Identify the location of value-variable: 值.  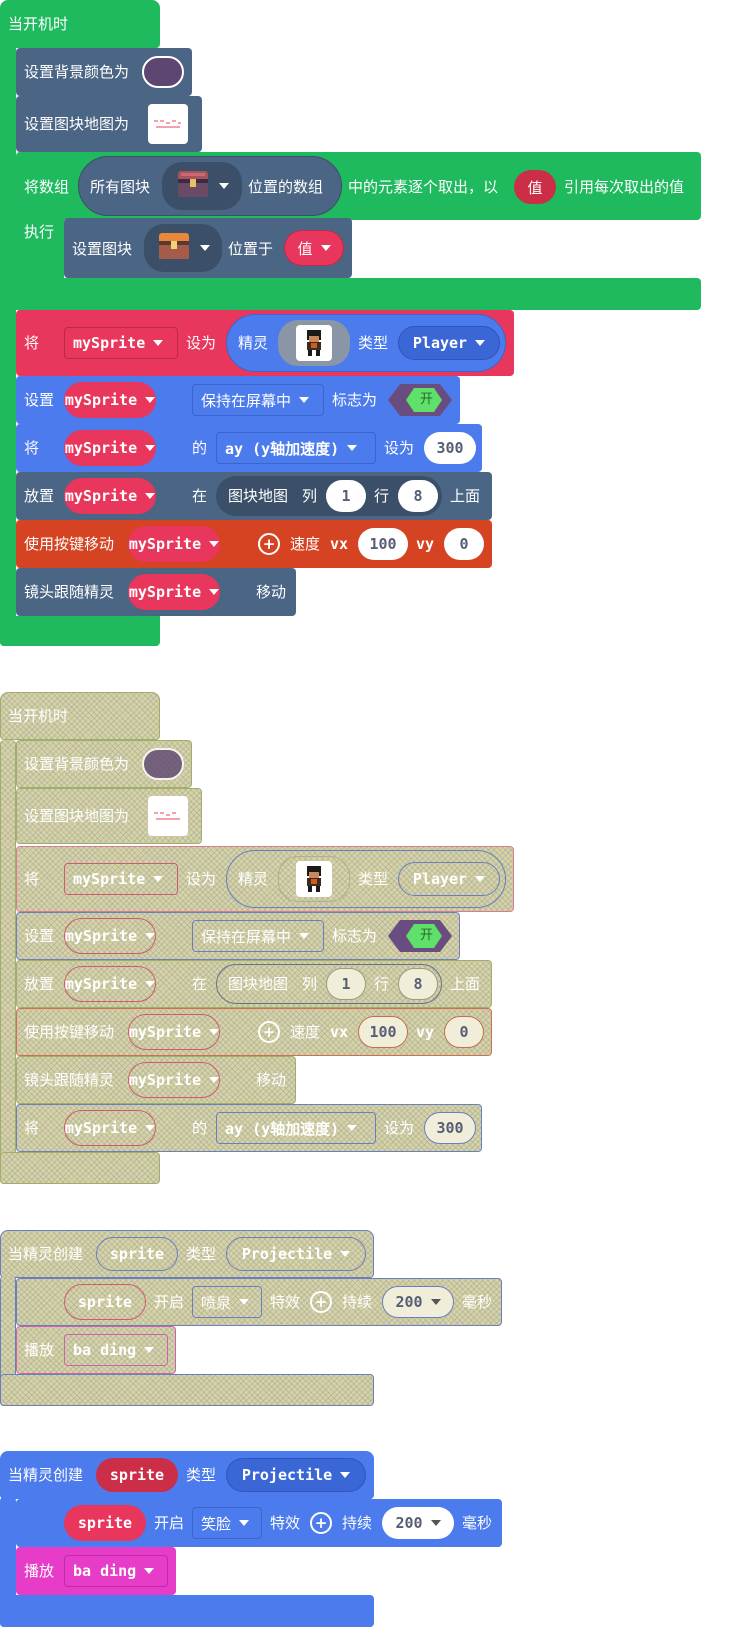
(535, 187).